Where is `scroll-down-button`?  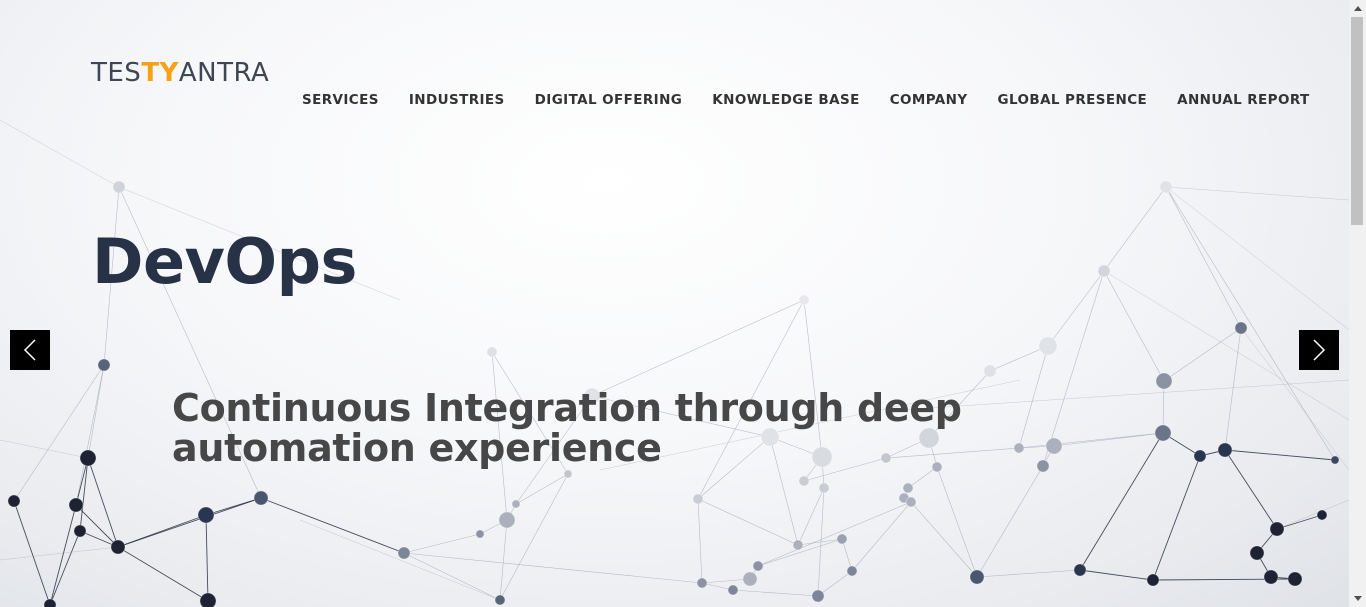
scroll-down-button is located at coordinates (1357, 598).